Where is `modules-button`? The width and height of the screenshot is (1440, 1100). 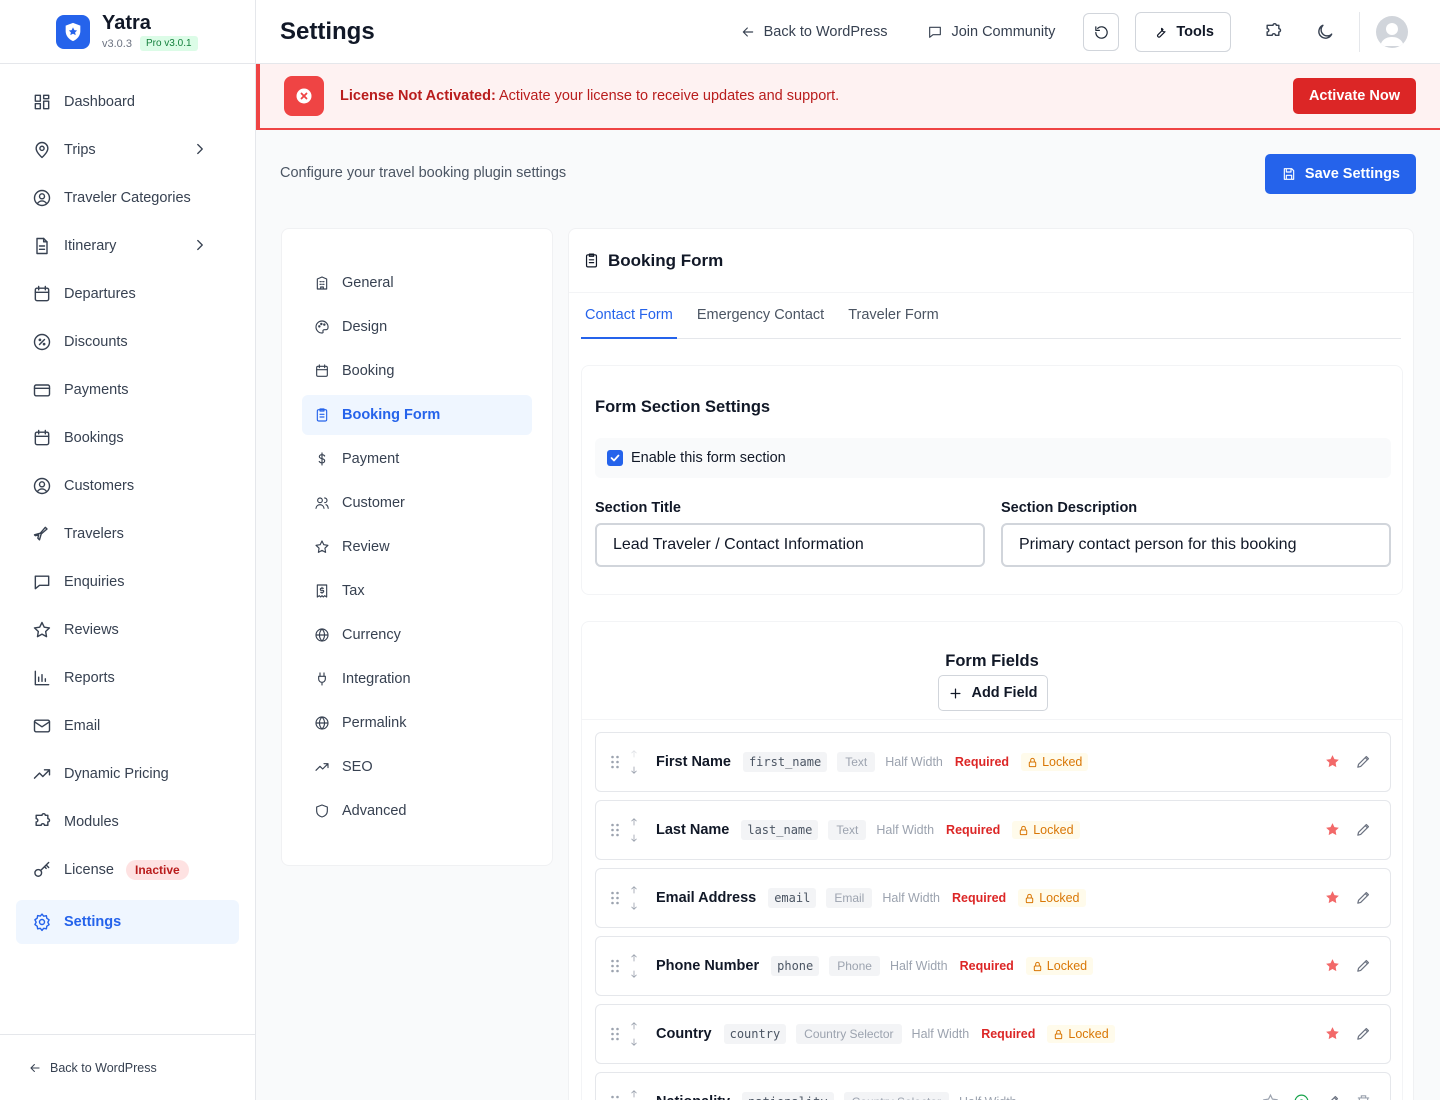
modules-button is located at coordinates (1273, 32).